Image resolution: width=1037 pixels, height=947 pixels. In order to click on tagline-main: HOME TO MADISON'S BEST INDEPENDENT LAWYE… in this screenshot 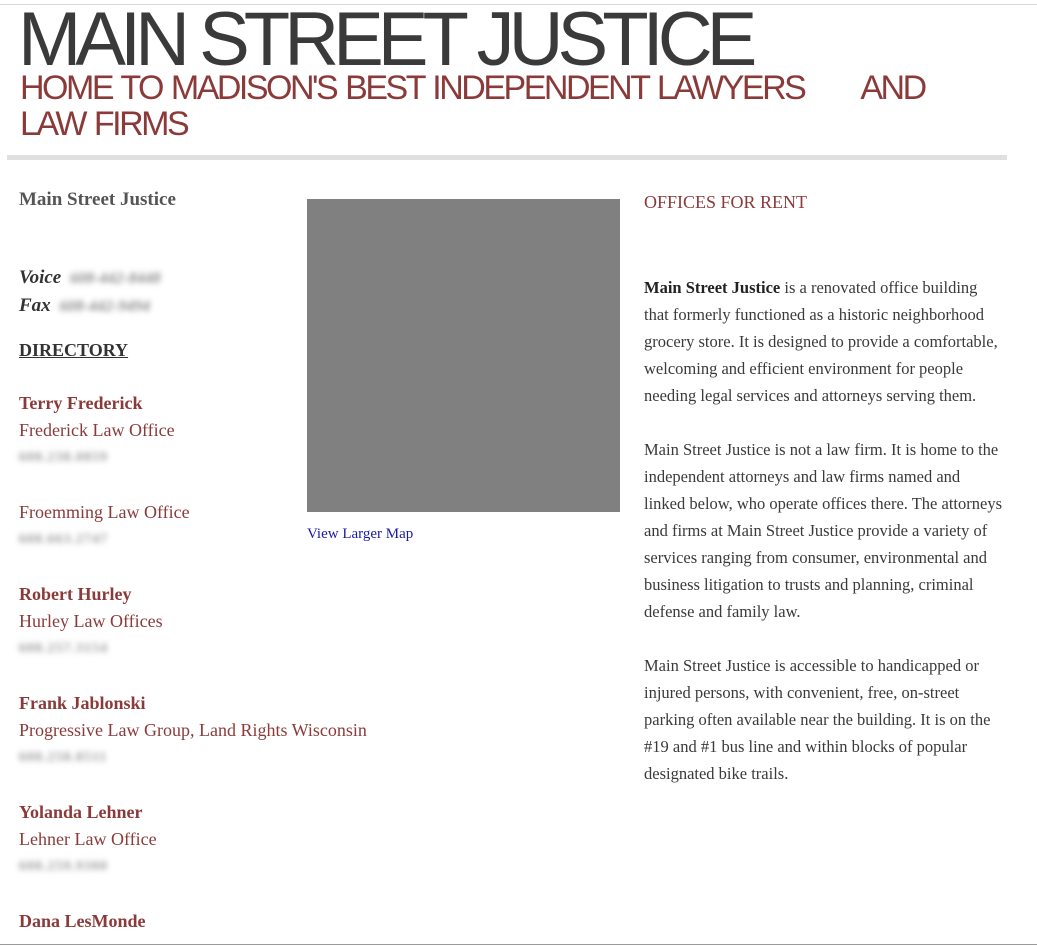, I will do `click(413, 88)`.